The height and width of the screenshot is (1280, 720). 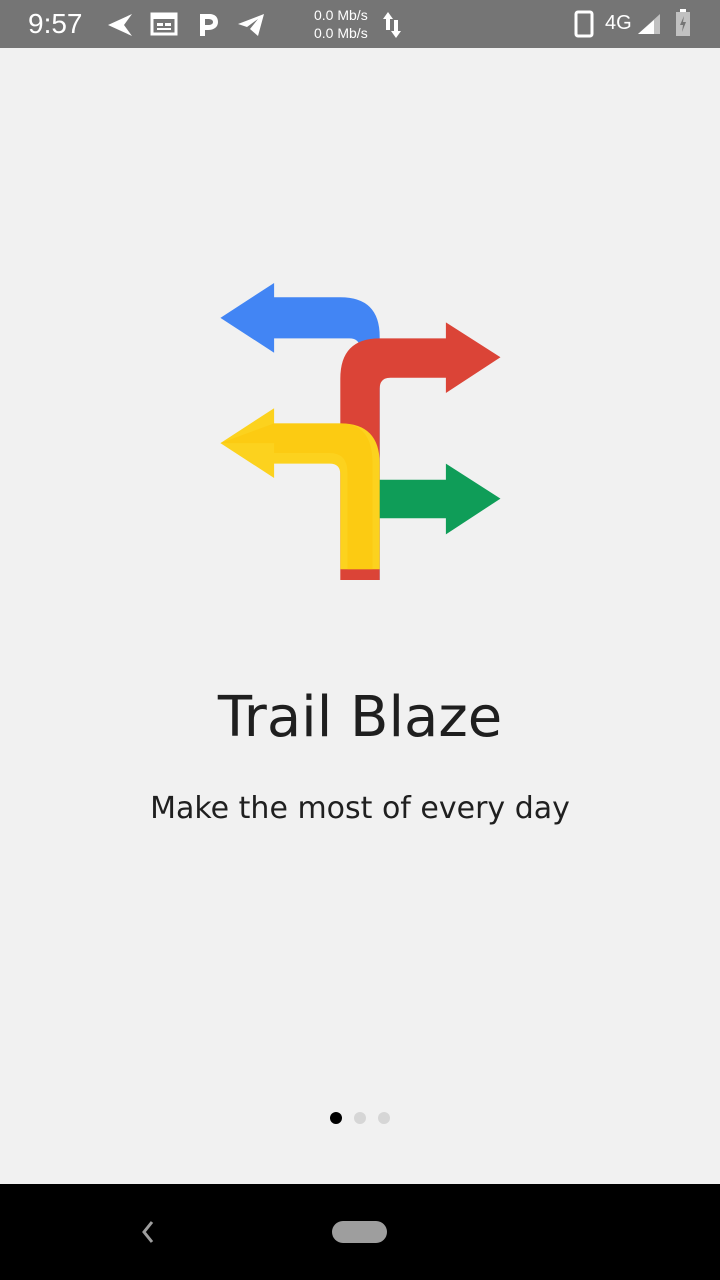 What do you see at coordinates (120, 25) in the screenshot?
I see `navigation-icon` at bounding box center [120, 25].